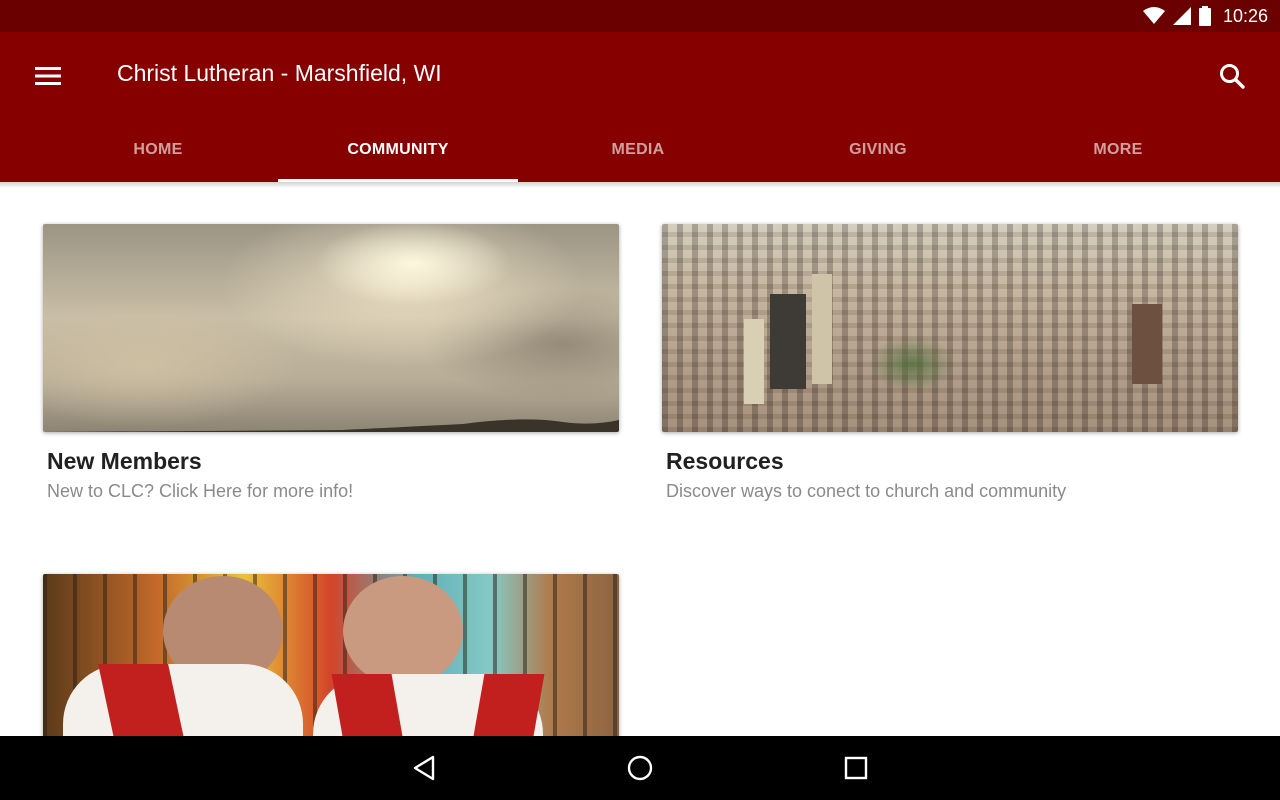  Describe the element at coordinates (48, 76) in the screenshot. I see `hamburger-menu-icon` at that location.